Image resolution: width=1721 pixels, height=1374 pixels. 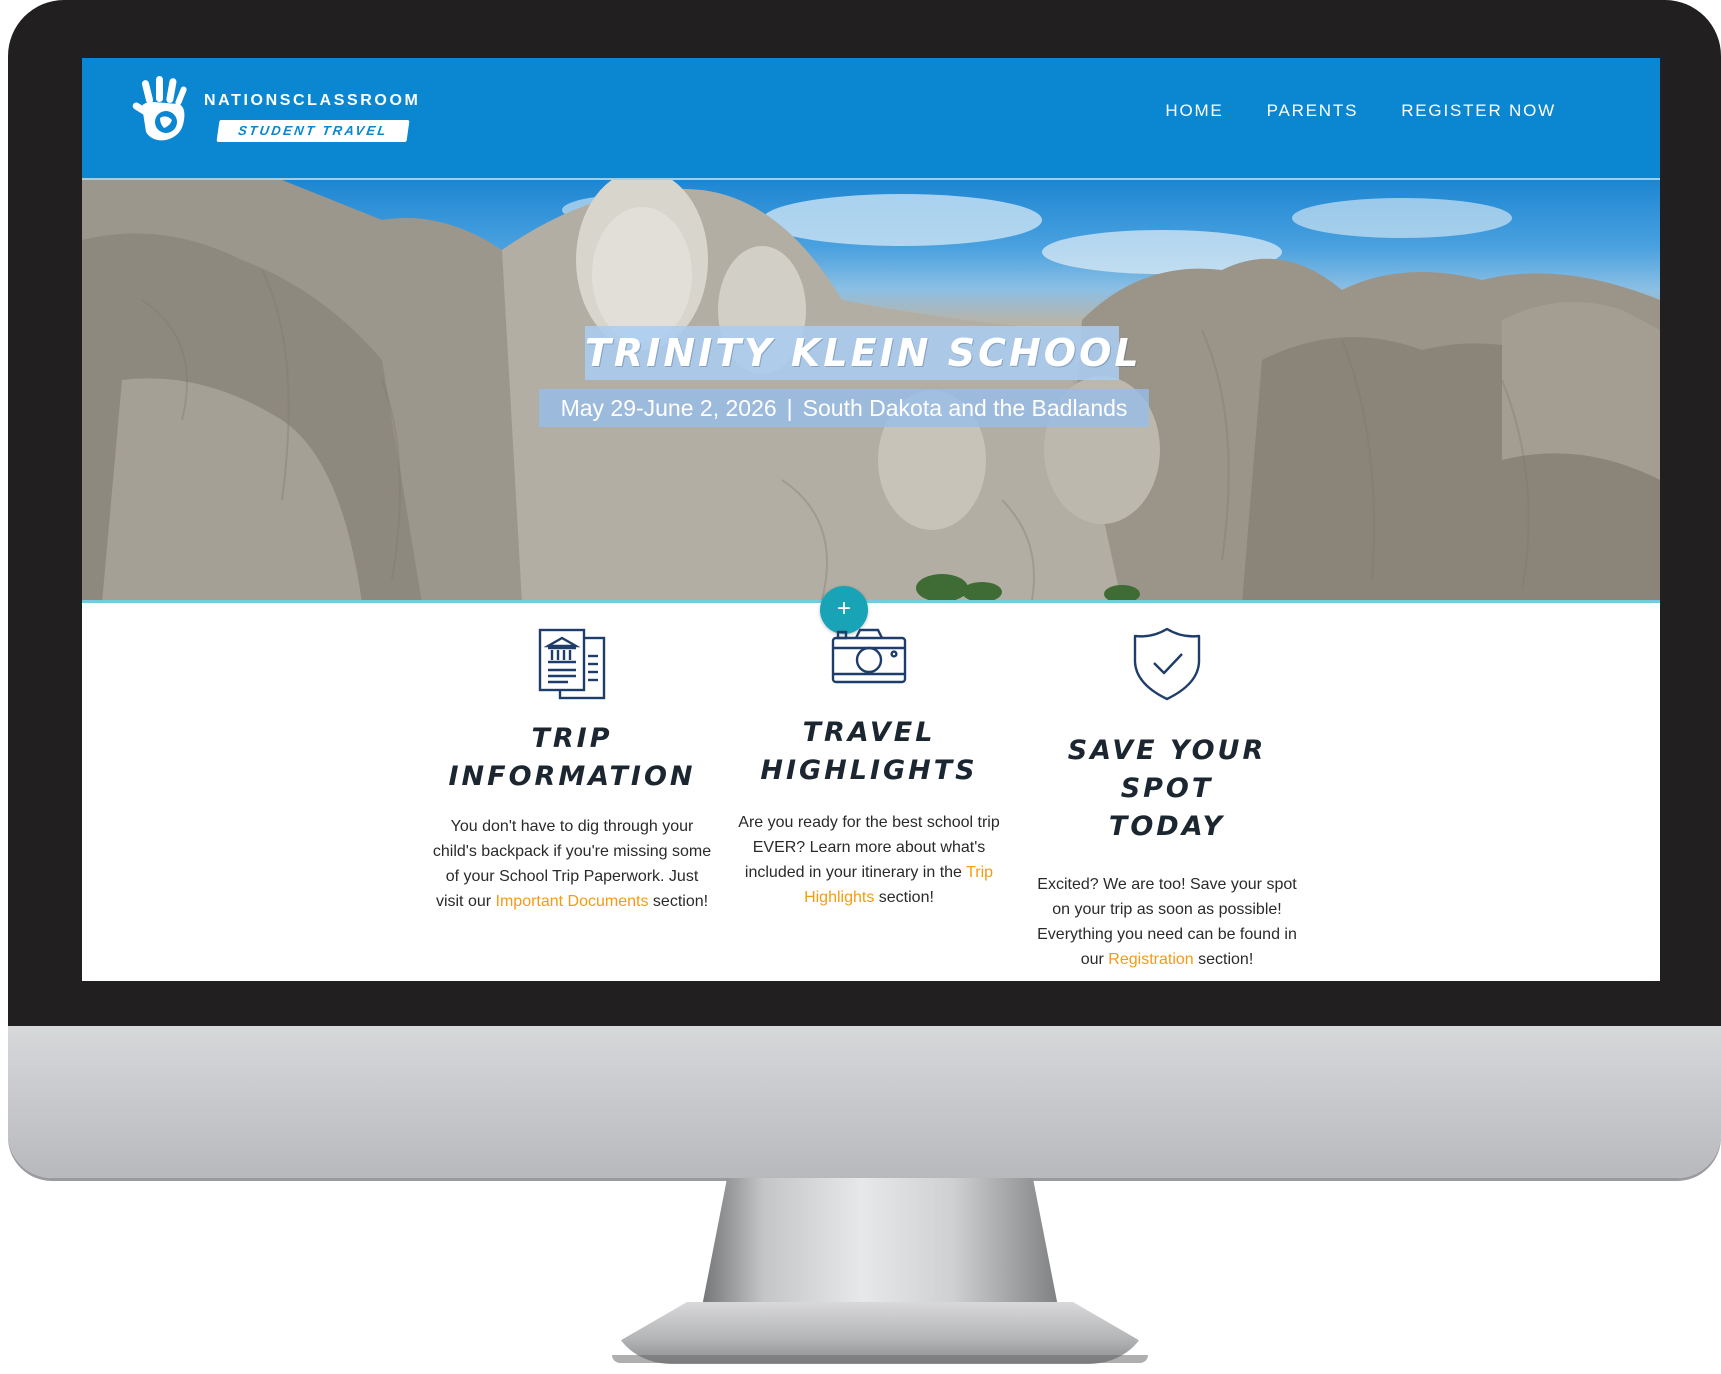 I want to click on main-nav: HOME PARENTS REGISTER NOW, so click(x=1360, y=111).